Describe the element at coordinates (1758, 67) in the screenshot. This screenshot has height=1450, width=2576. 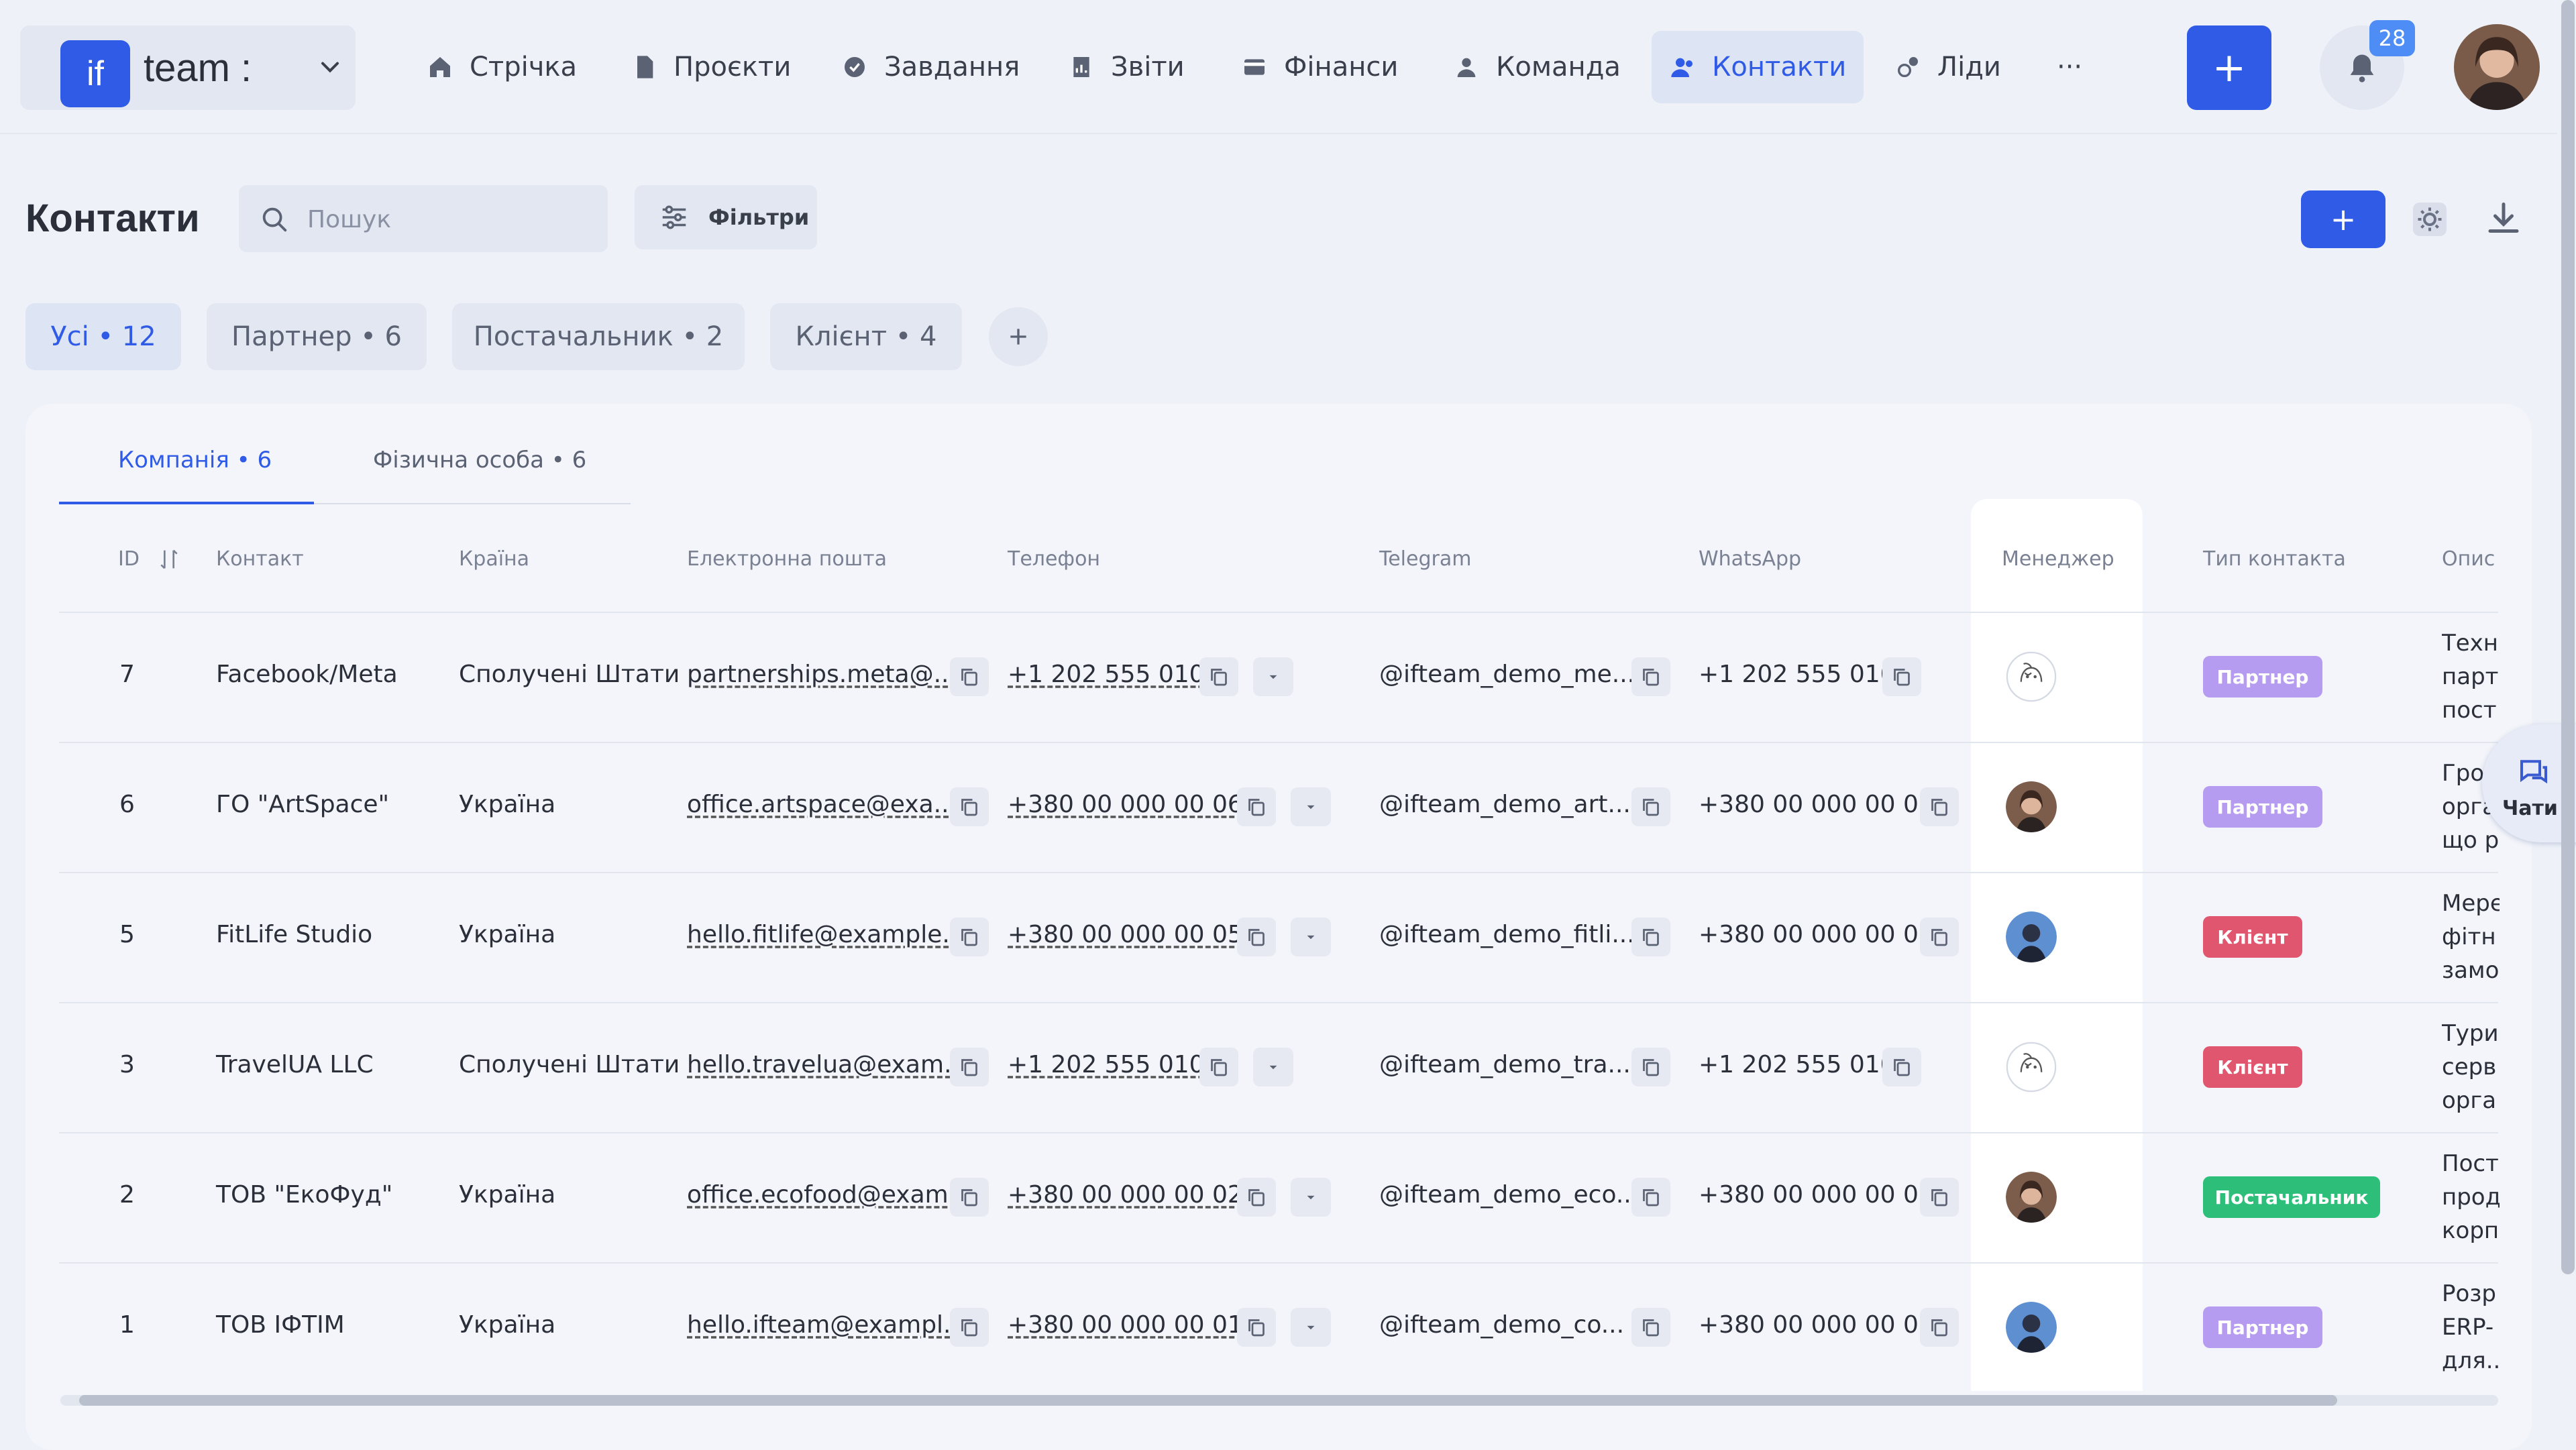
I see `nav-contacts: Контакти` at that location.